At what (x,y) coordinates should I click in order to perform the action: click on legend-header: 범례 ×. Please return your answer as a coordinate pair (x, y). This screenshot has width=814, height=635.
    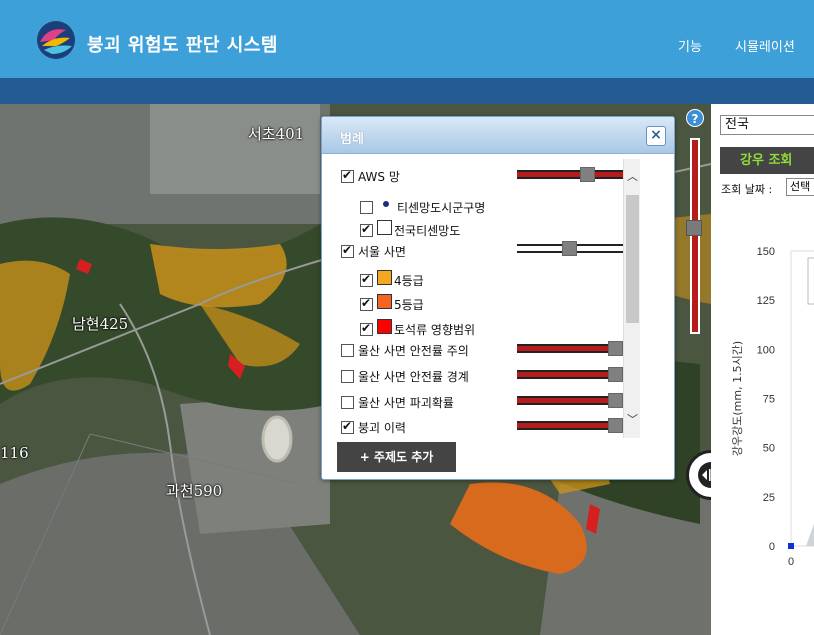
    Looking at the image, I should click on (498, 135).